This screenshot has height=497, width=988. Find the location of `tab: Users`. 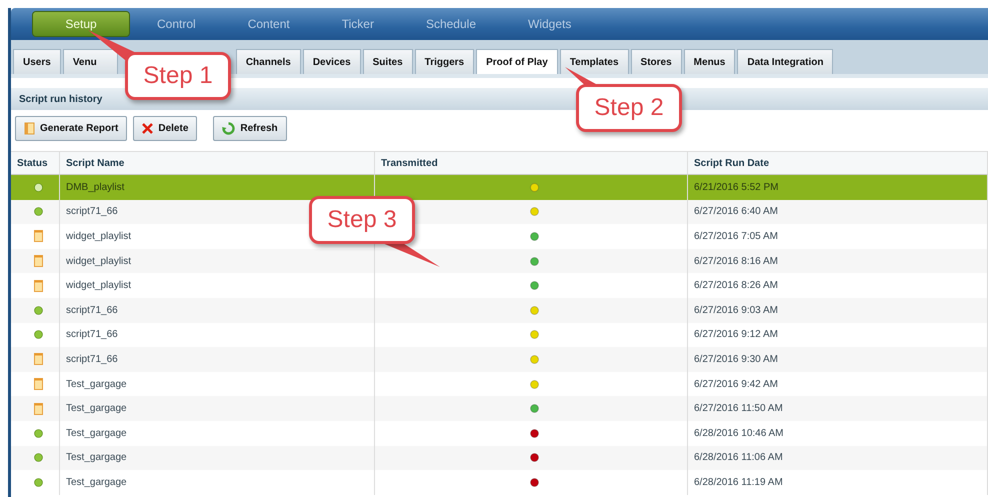

tab: Users is located at coordinates (37, 61).